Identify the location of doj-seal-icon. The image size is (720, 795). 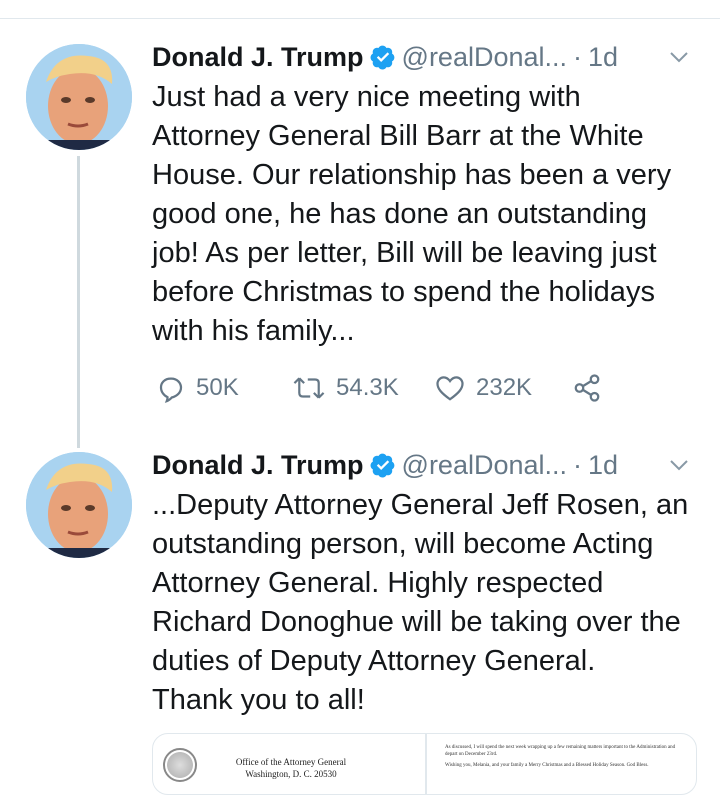
(180, 765).